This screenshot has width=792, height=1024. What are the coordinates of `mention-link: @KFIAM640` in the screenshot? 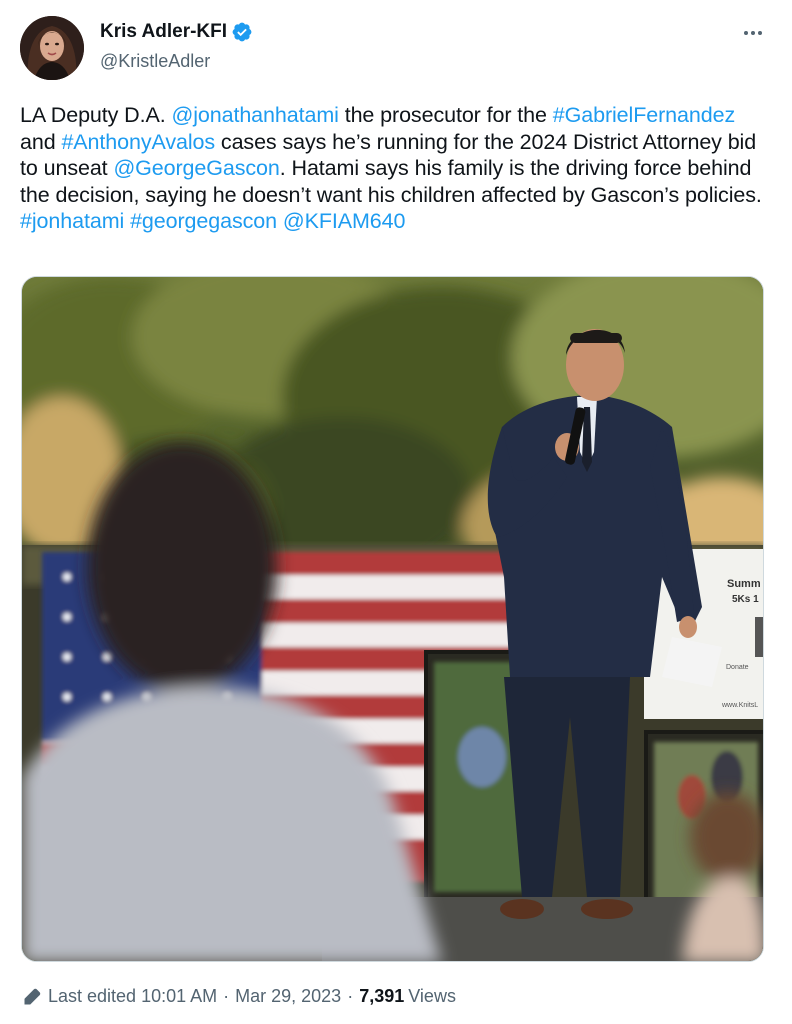 It's located at (344, 221).